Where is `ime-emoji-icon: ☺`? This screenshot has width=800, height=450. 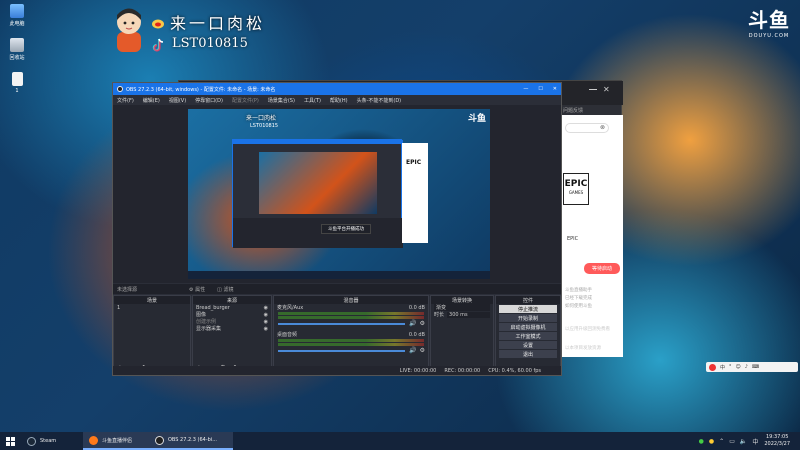
ime-emoji-icon: ☺ is located at coordinates (738, 367).